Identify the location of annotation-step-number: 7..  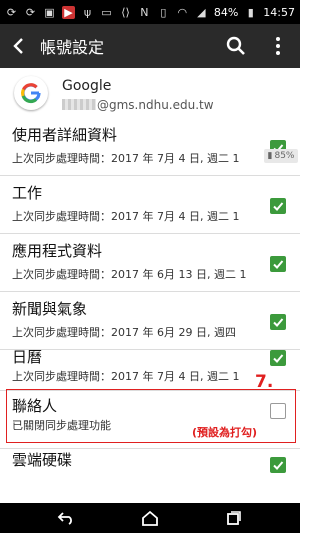
(264, 382).